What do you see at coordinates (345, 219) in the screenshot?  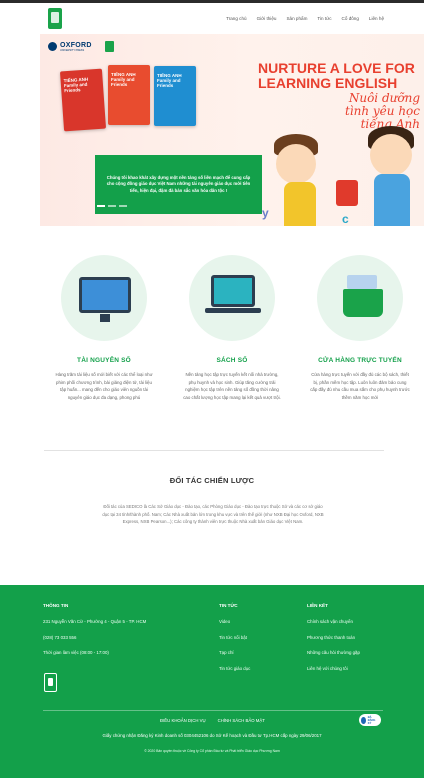 I see `letter-decoration: c` at bounding box center [345, 219].